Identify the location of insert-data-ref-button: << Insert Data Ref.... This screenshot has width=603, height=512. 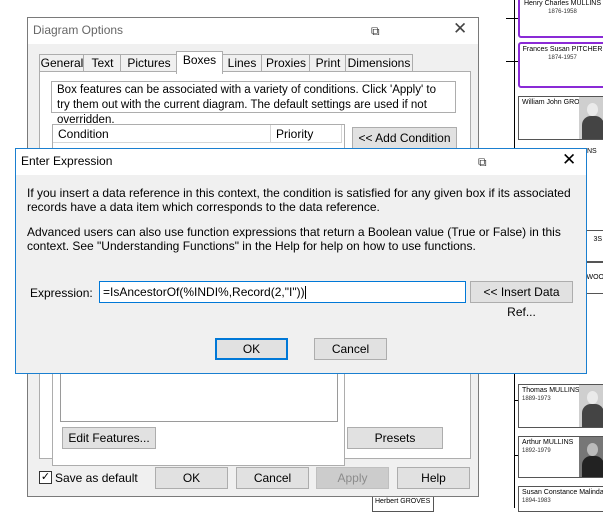
(521, 292).